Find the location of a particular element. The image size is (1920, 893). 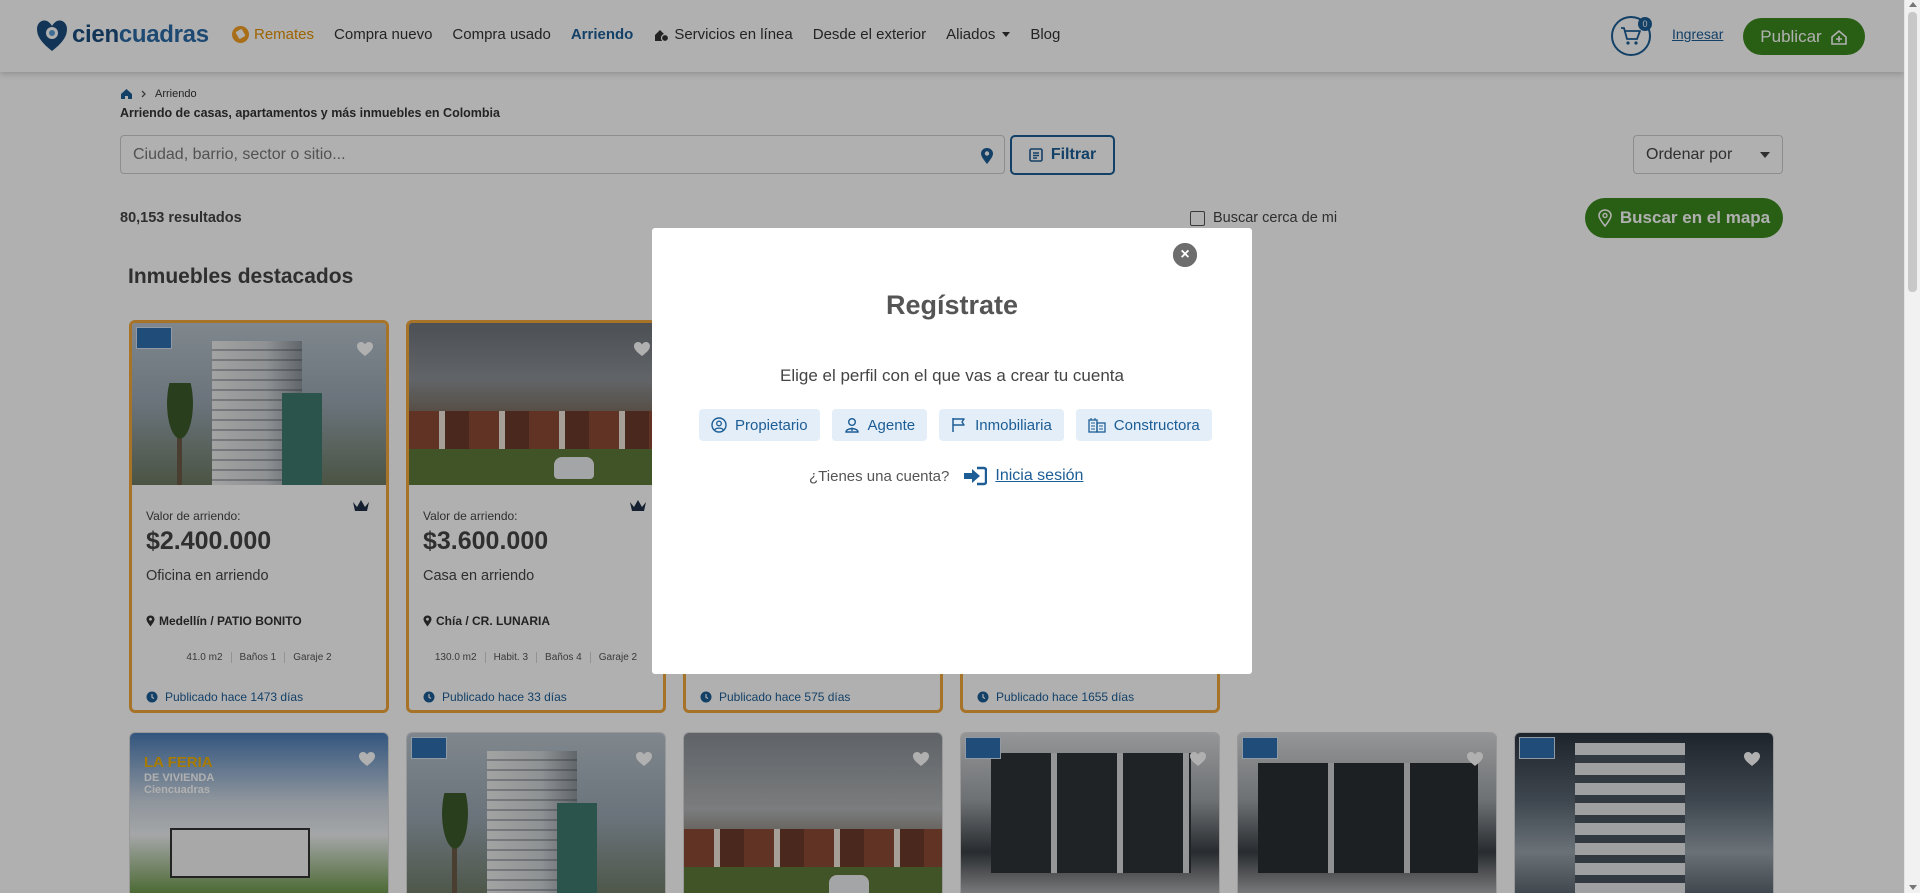

profile-propietario-button: Propietario is located at coordinates (759, 425).